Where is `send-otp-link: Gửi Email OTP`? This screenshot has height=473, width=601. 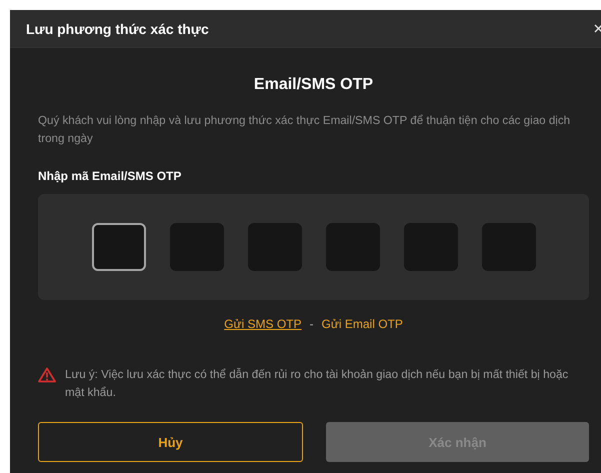 send-otp-link: Gửi Email OTP is located at coordinates (362, 324).